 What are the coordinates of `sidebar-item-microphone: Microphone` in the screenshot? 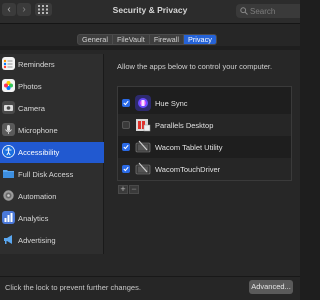 It's located at (52, 130).